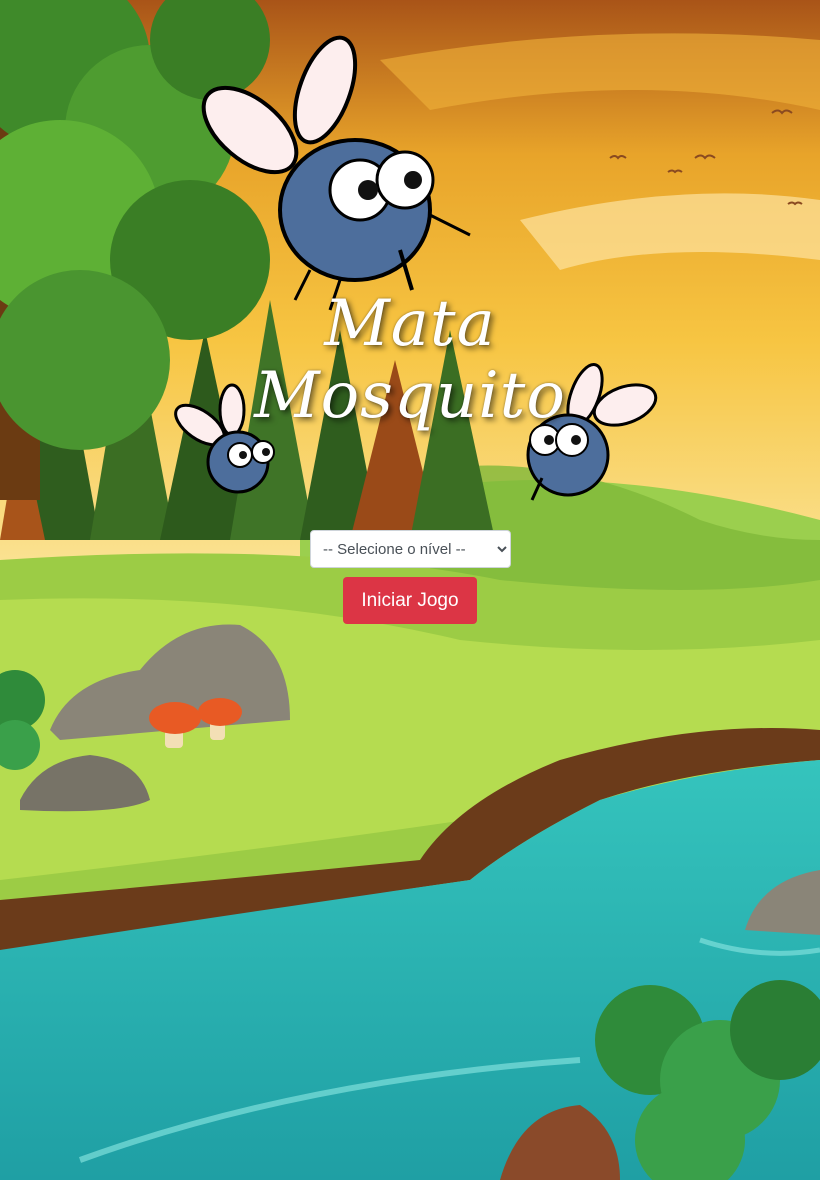 The width and height of the screenshot is (820, 1180). Describe the element at coordinates (410, 549) in the screenshot. I see `level-select: -- Selecione o nível --` at that location.